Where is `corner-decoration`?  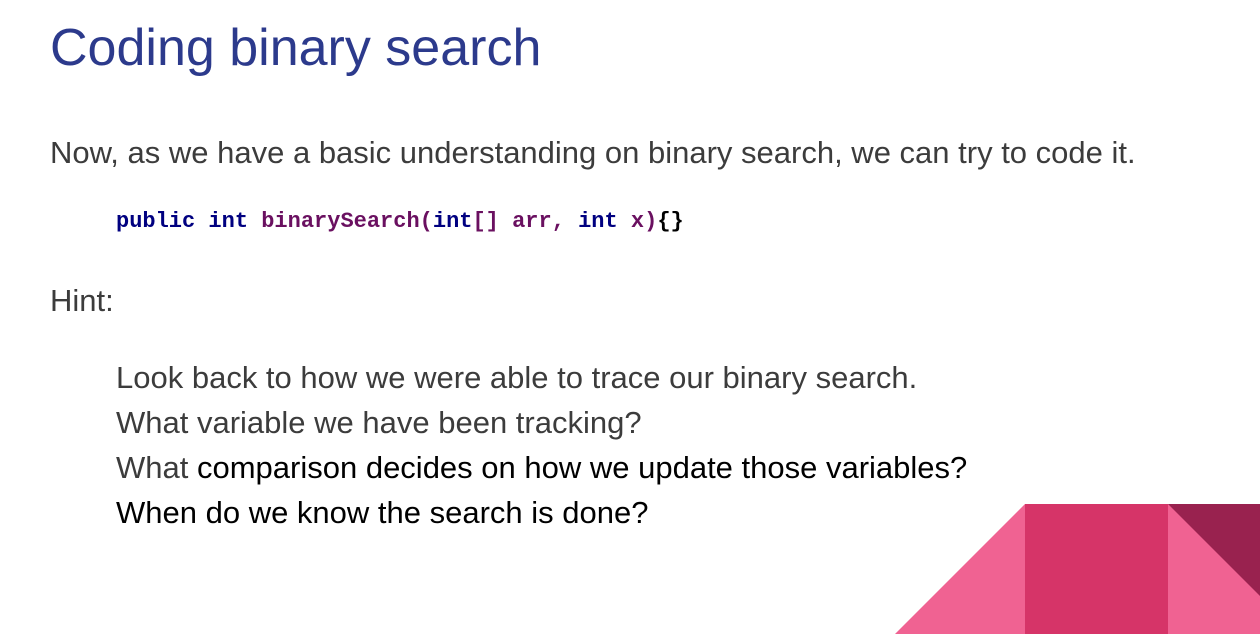 corner-decoration is located at coordinates (1077, 569).